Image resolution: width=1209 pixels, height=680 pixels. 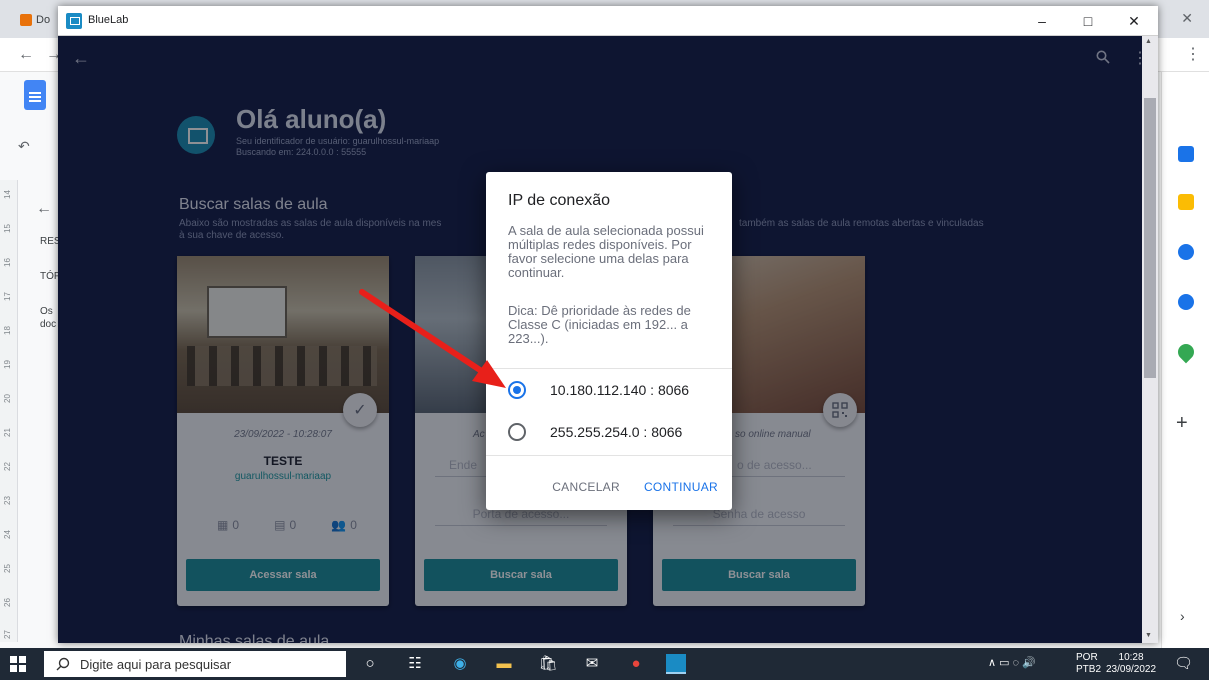 I want to click on ruler-mark: 19, so click(x=7, y=364).